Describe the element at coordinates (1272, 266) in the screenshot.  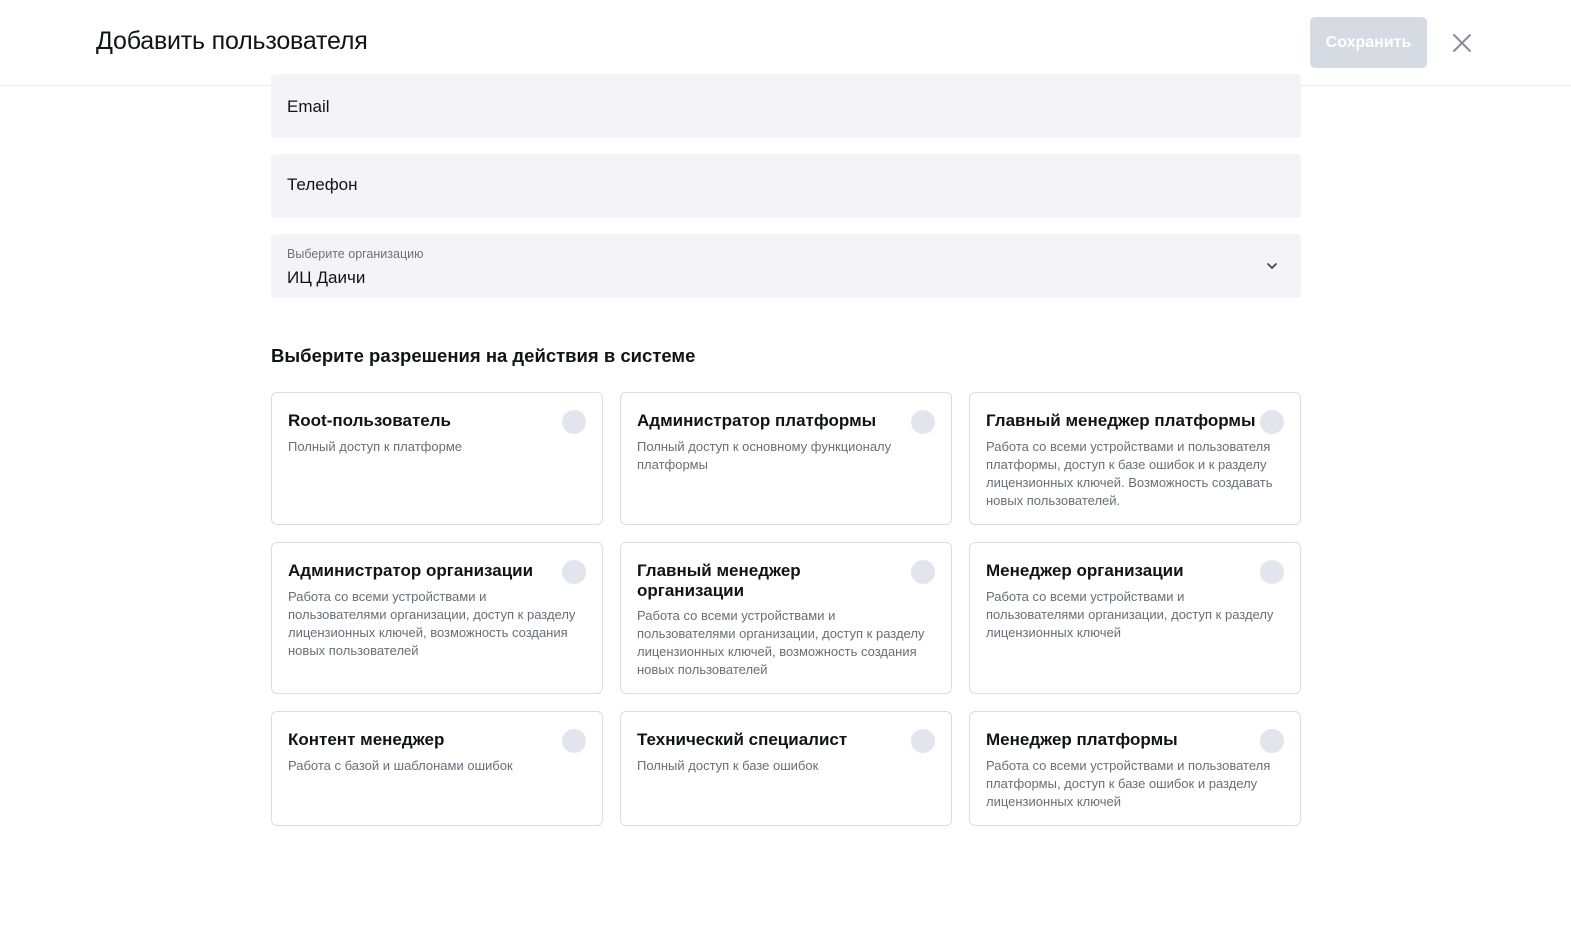
I see `chevron-down-icon` at that location.